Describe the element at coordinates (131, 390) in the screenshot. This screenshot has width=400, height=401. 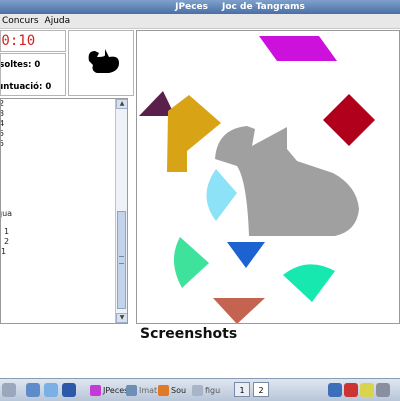
I see `image-icon` at that location.